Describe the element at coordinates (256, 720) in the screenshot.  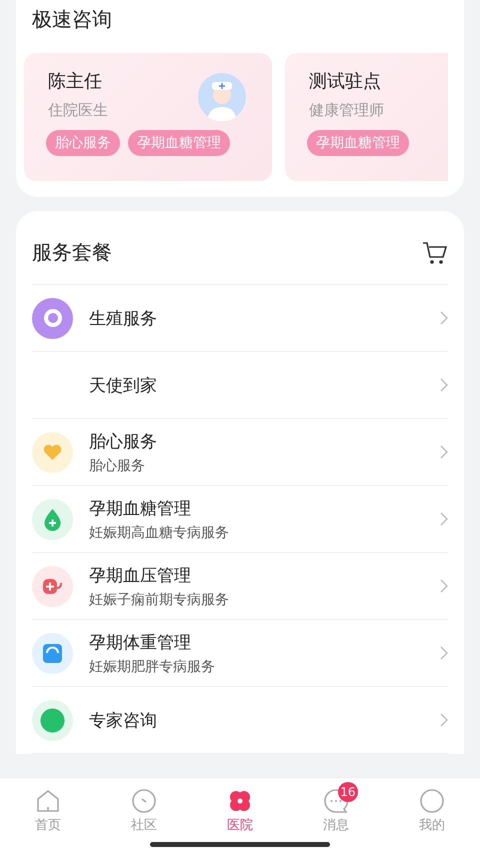
I see `service-title: 专家咨询` at that location.